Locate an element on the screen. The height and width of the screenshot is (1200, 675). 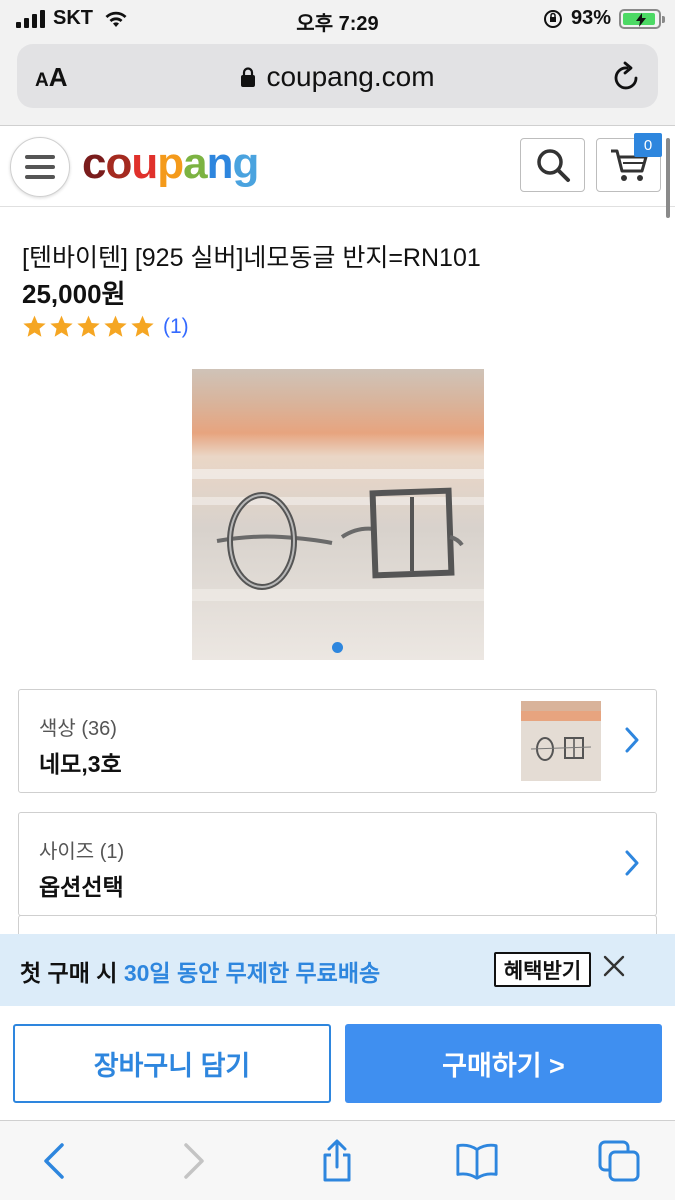
cart-button: 0 is located at coordinates (629, 162).